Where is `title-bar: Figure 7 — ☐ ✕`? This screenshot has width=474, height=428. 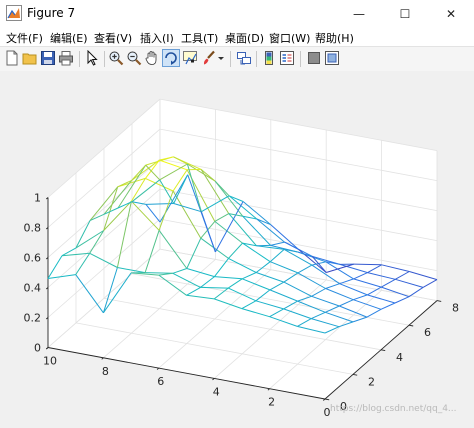 title-bar: Figure 7 — ☐ ✕ is located at coordinates (237, 14).